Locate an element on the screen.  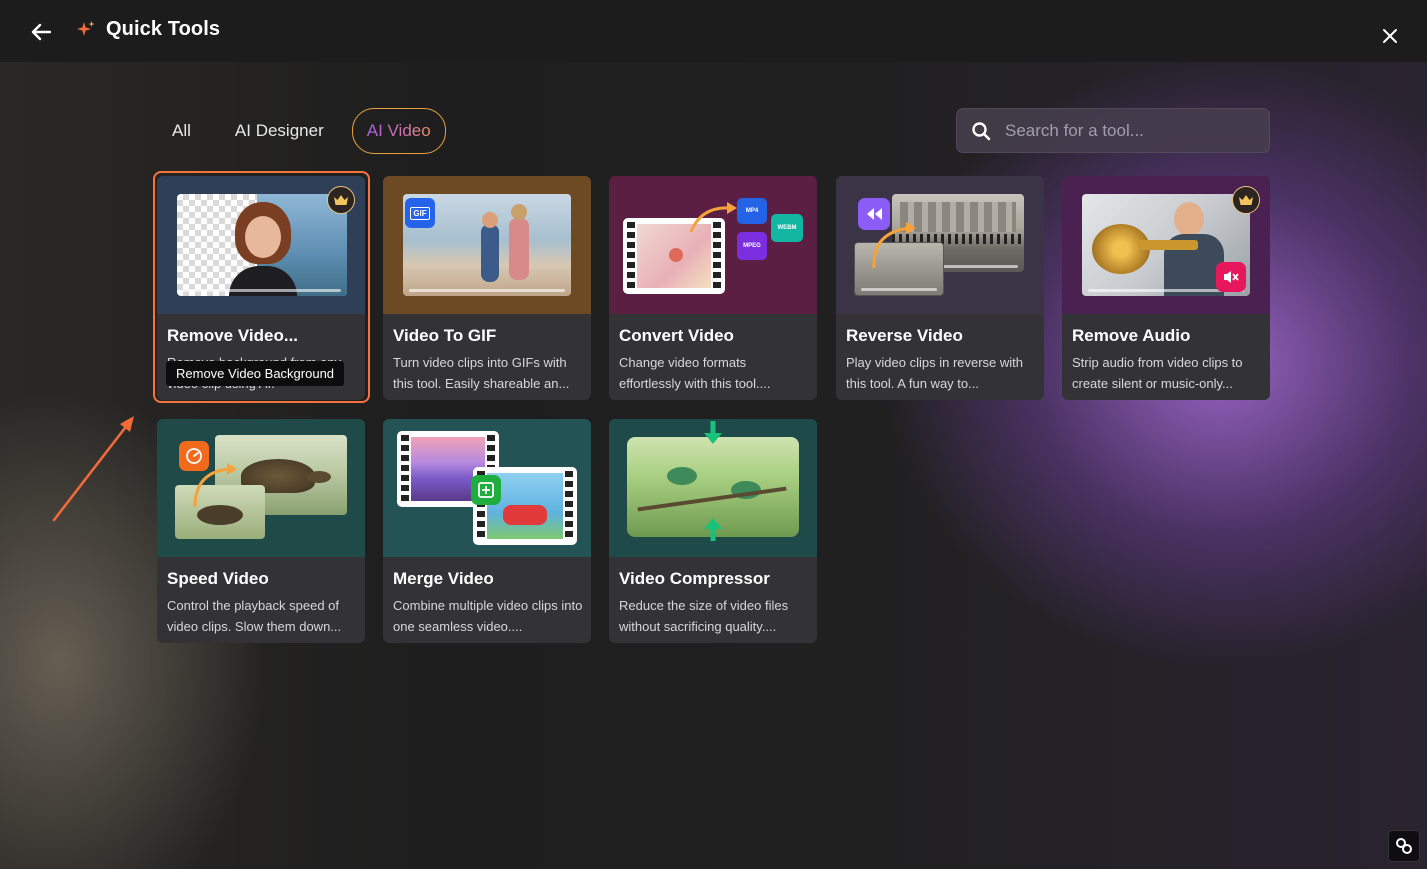
category-tabs: All AI Designer AI Video is located at coordinates (302, 131).